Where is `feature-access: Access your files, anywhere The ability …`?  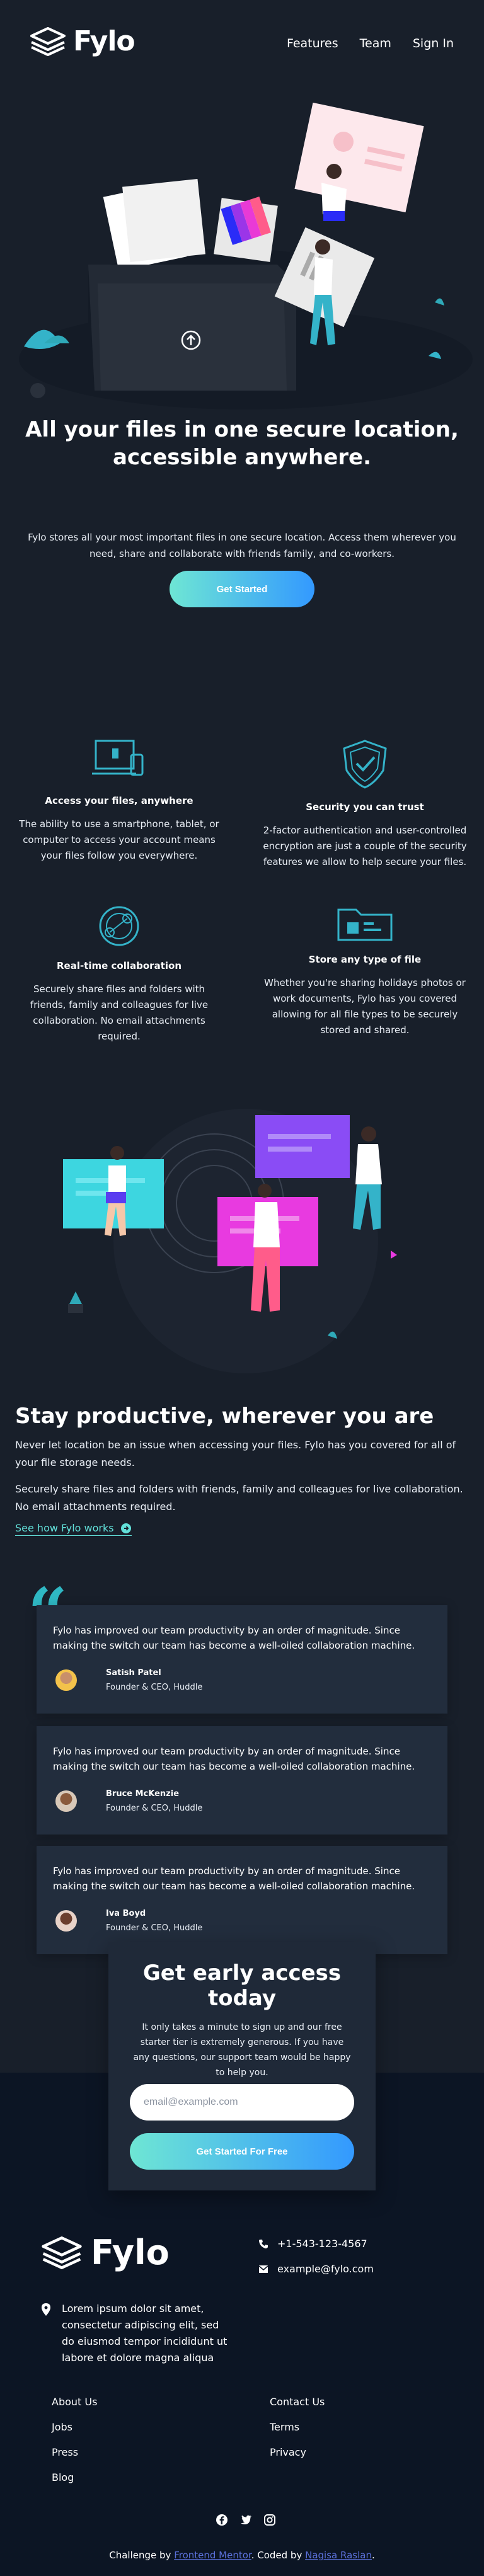 feature-access: Access your files, anywhere The ability … is located at coordinates (119, 800).